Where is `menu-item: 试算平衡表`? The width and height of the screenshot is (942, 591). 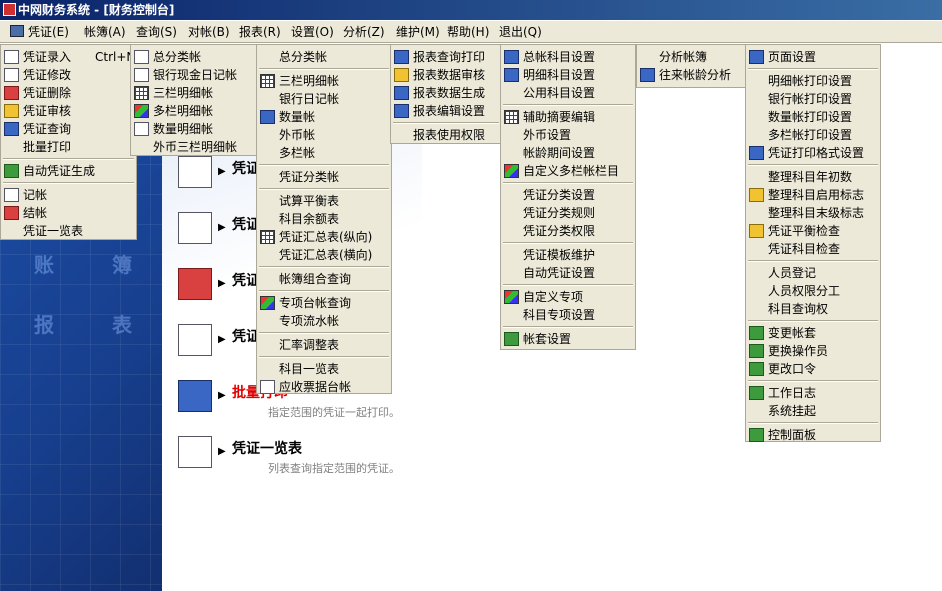 menu-item: 试算平衡表 is located at coordinates (324, 201).